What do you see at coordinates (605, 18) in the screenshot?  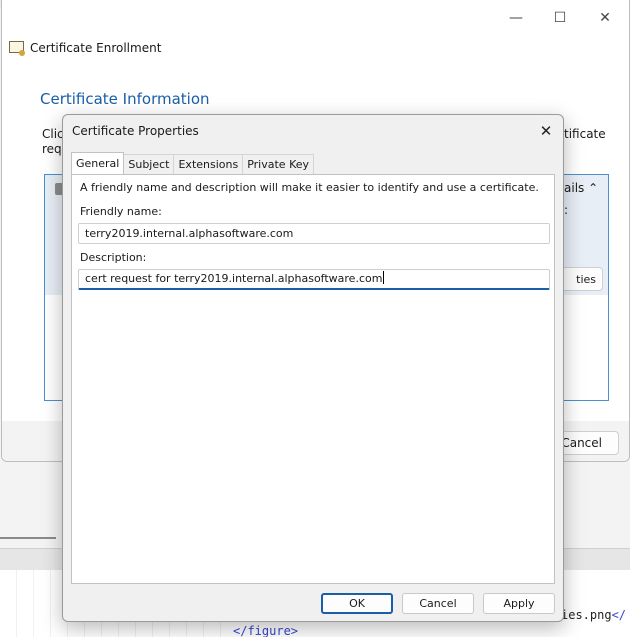 I see `window-close-button: ✕` at bounding box center [605, 18].